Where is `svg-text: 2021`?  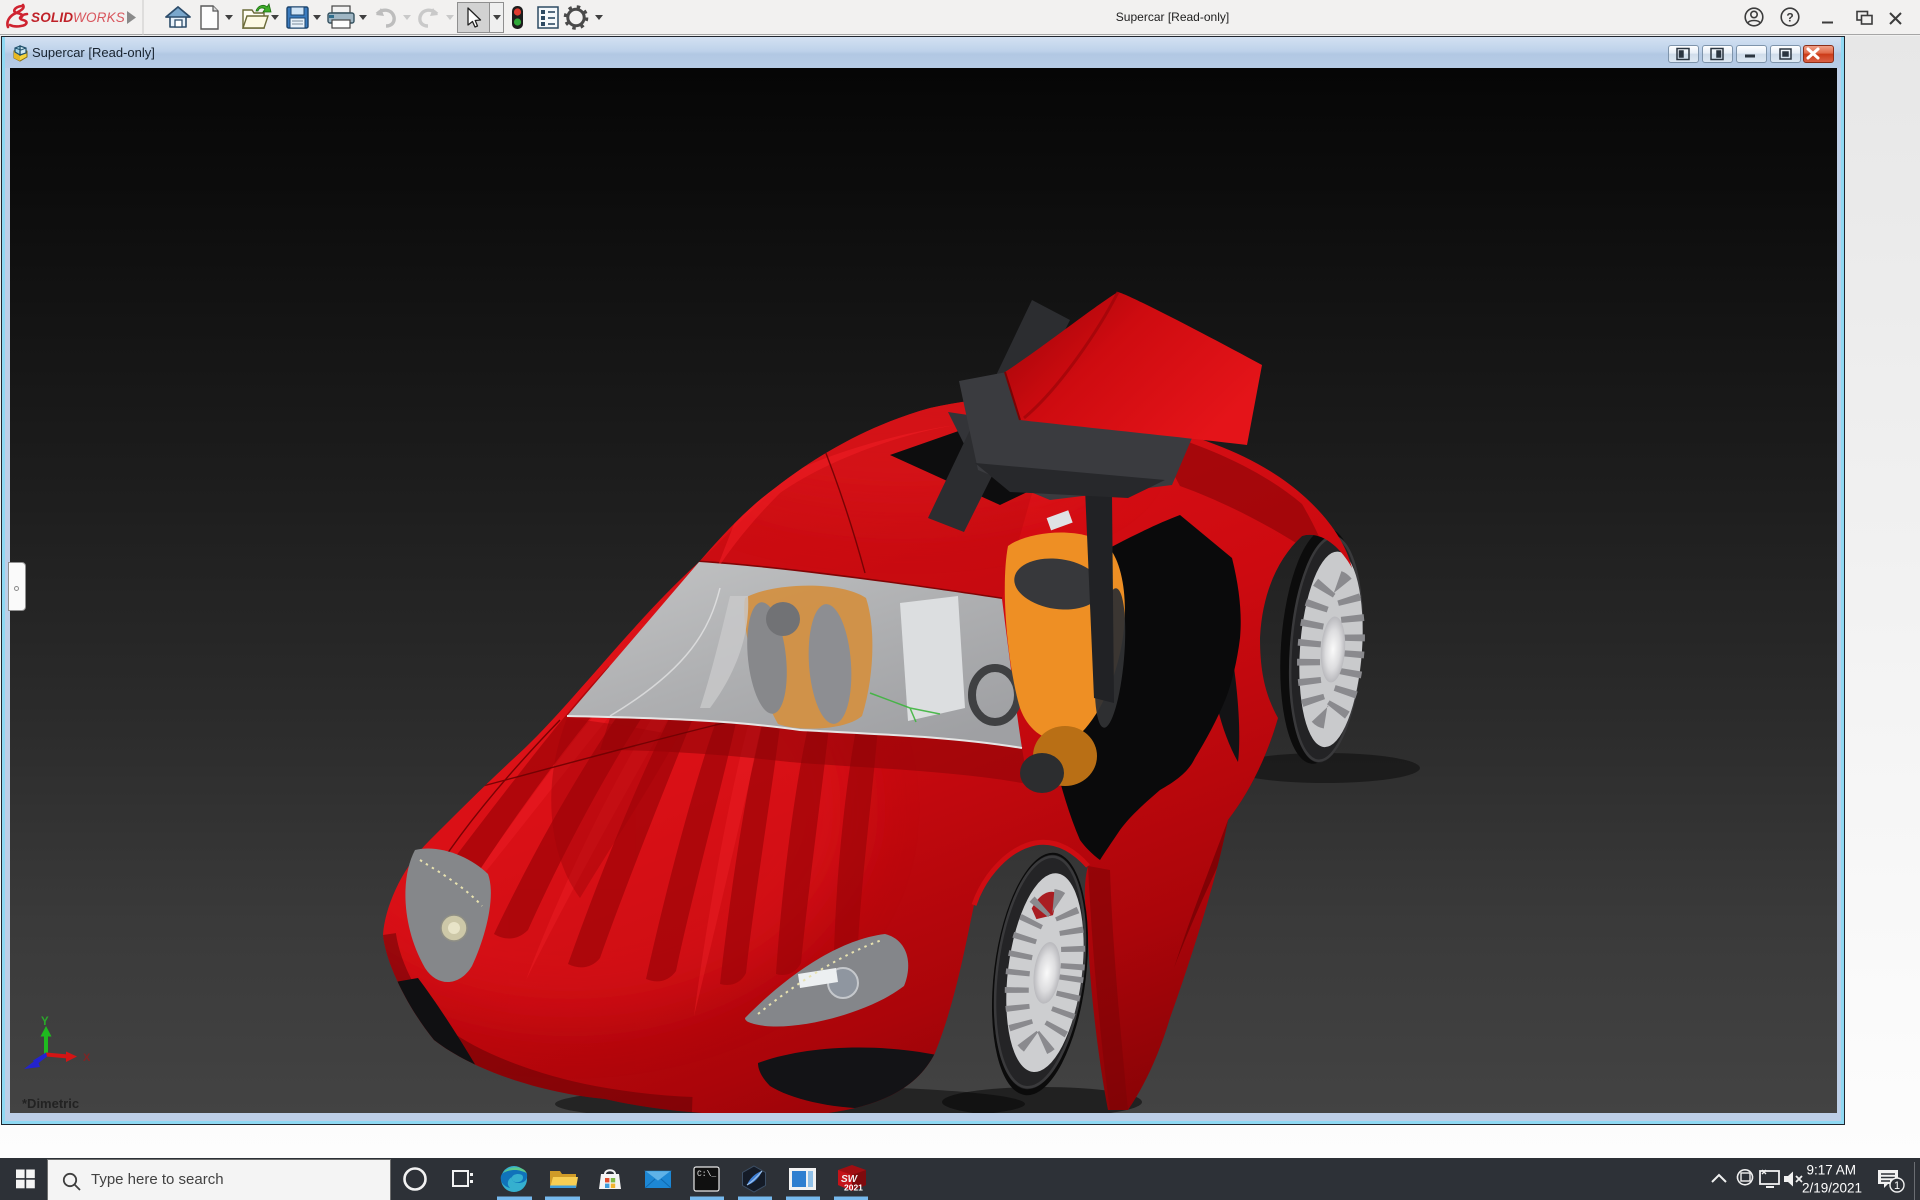
svg-text: 2021 is located at coordinates (853, 1188).